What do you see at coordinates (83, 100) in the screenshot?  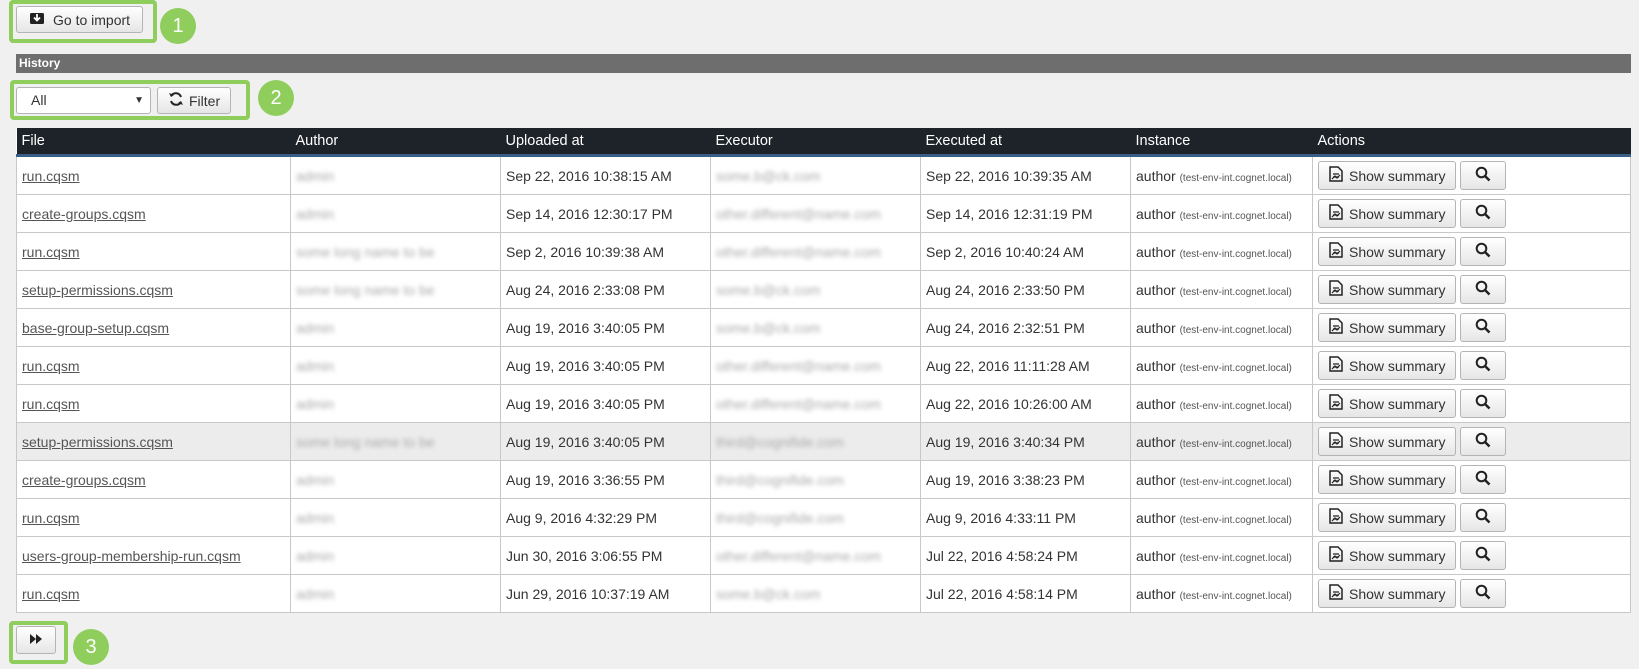 I see `filter-select: All ▼` at bounding box center [83, 100].